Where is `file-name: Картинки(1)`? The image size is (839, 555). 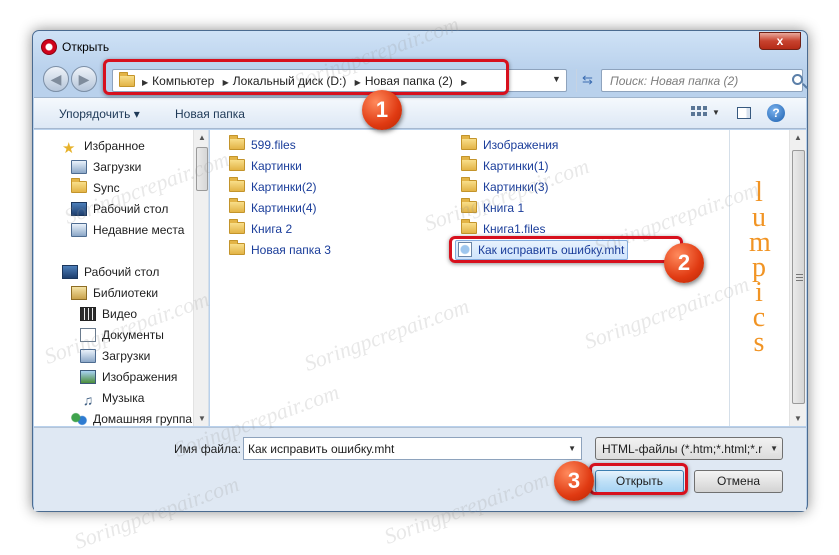 file-name: Картинки(1) is located at coordinates (516, 166).